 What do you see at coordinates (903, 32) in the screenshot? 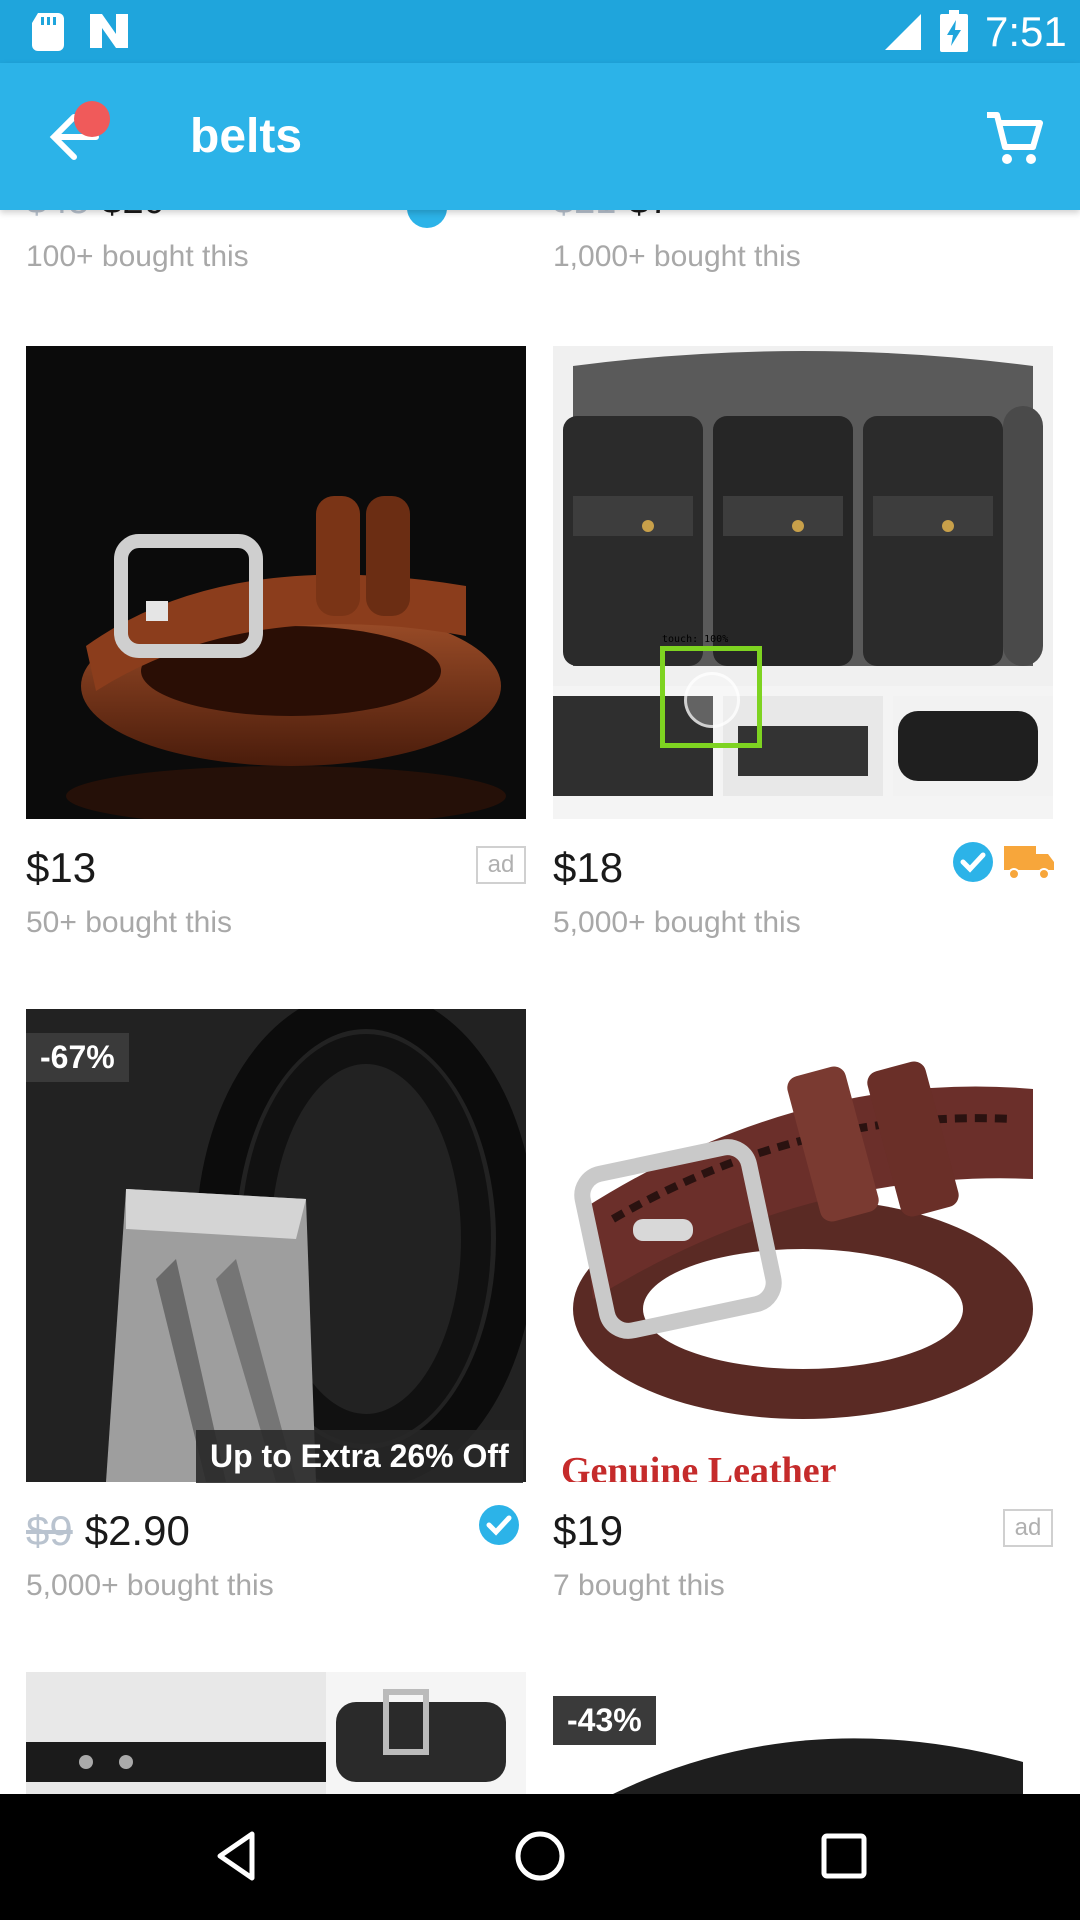
I see `signal-icon` at bounding box center [903, 32].